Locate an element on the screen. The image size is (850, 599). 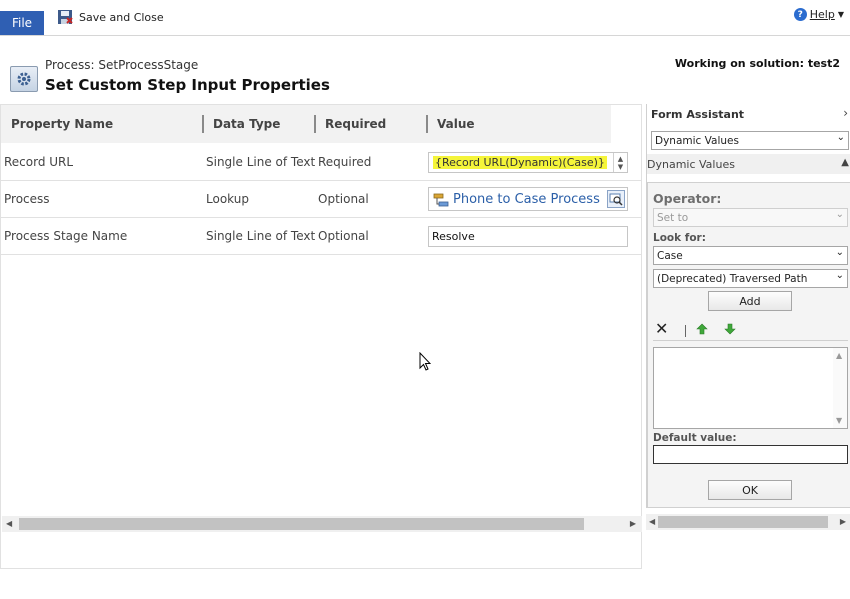
record-url-value-field: {Record URL(Dynamic)(Case)} ▲ ▼ is located at coordinates (528, 162).